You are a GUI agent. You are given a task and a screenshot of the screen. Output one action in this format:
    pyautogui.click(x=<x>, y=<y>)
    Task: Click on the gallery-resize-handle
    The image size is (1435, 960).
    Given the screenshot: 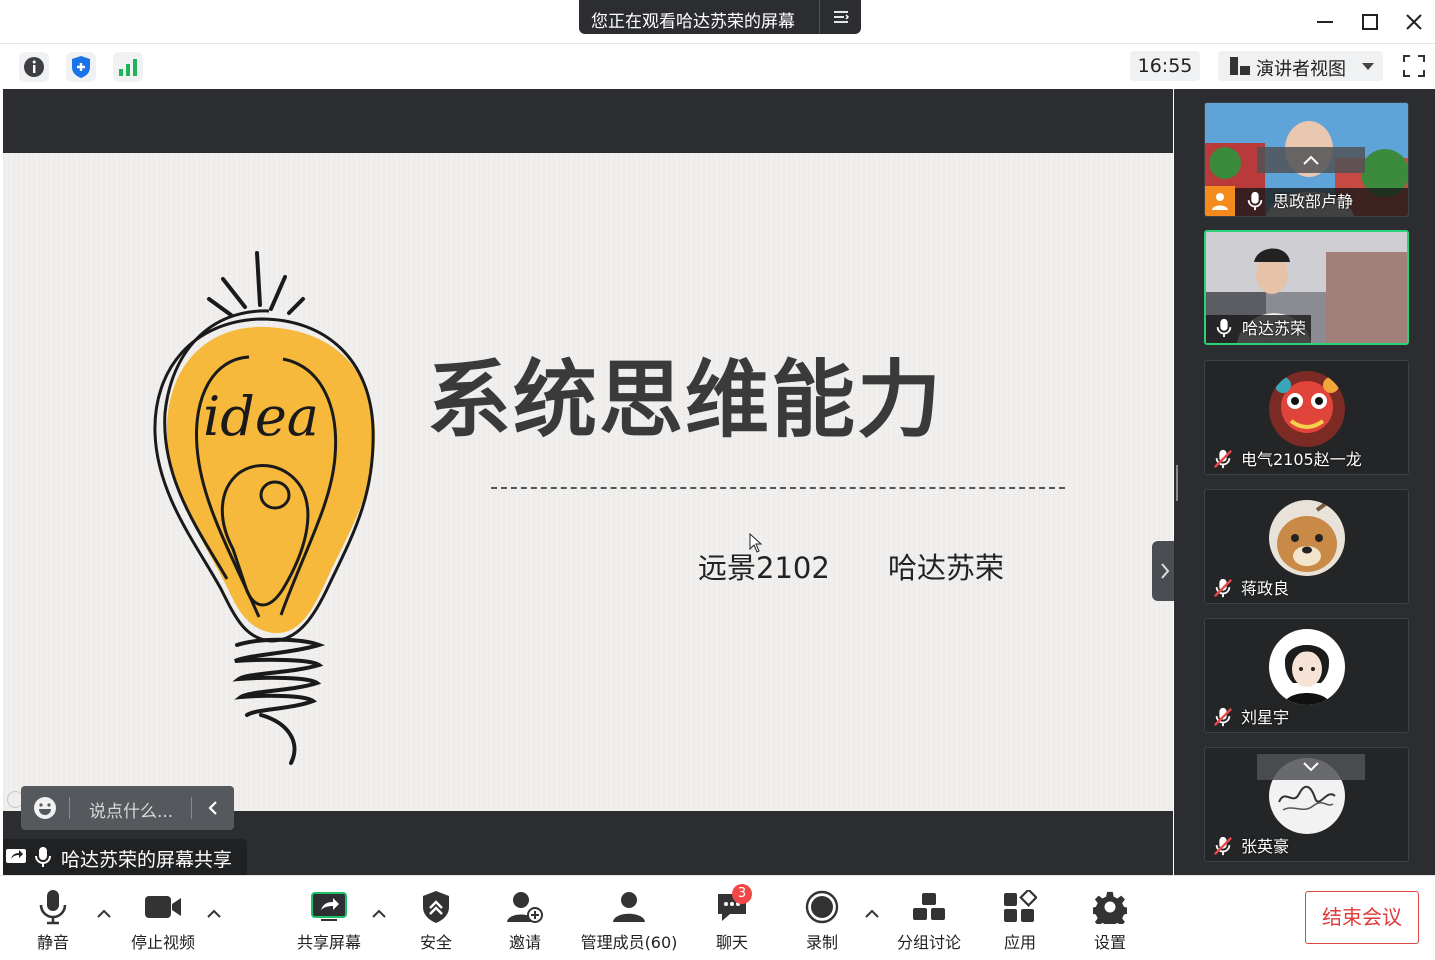 What is the action you would take?
    pyautogui.click(x=1177, y=483)
    